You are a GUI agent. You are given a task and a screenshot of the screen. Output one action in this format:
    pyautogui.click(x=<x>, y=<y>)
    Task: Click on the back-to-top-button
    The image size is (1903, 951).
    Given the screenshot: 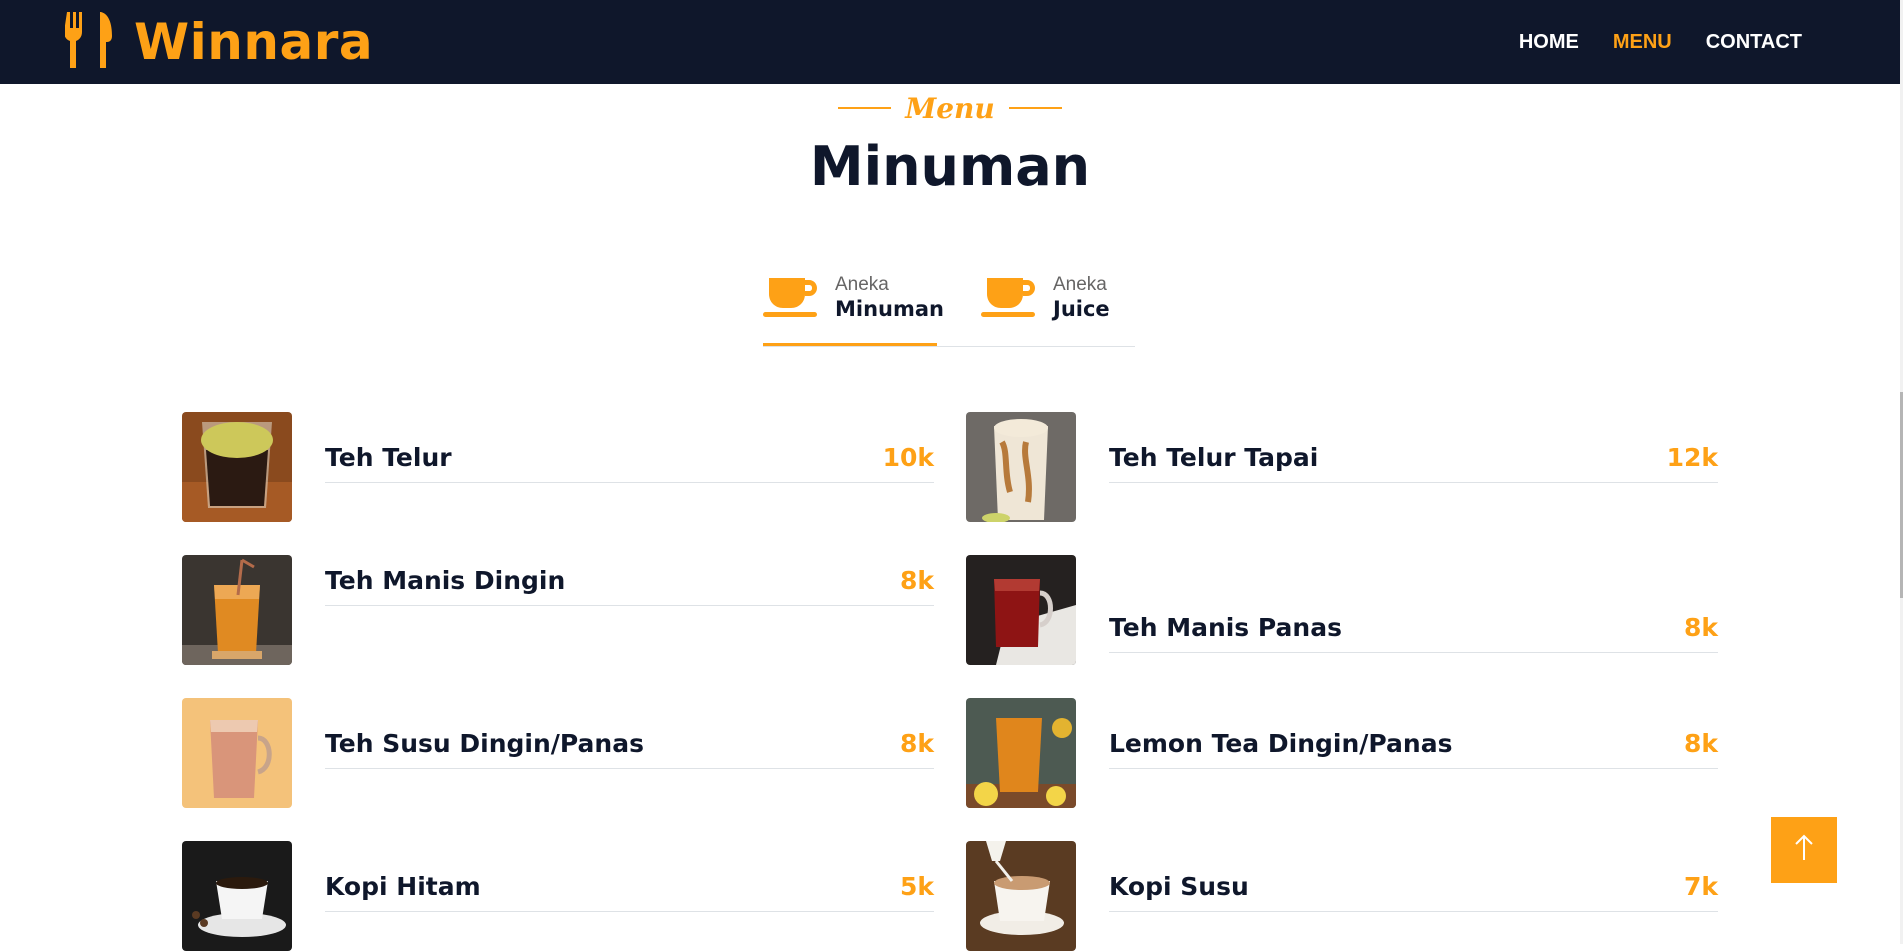 What is the action you would take?
    pyautogui.click(x=1804, y=850)
    